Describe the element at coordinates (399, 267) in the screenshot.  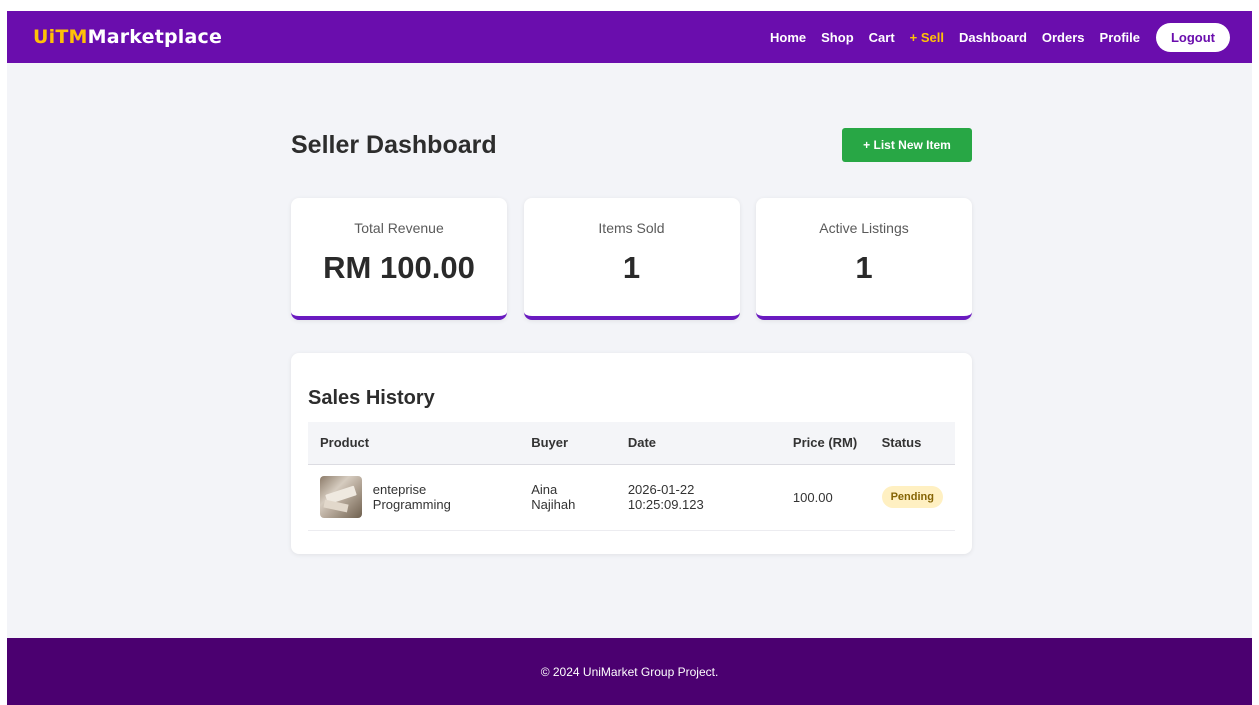
I see `stat-value: RM 100.00` at that location.